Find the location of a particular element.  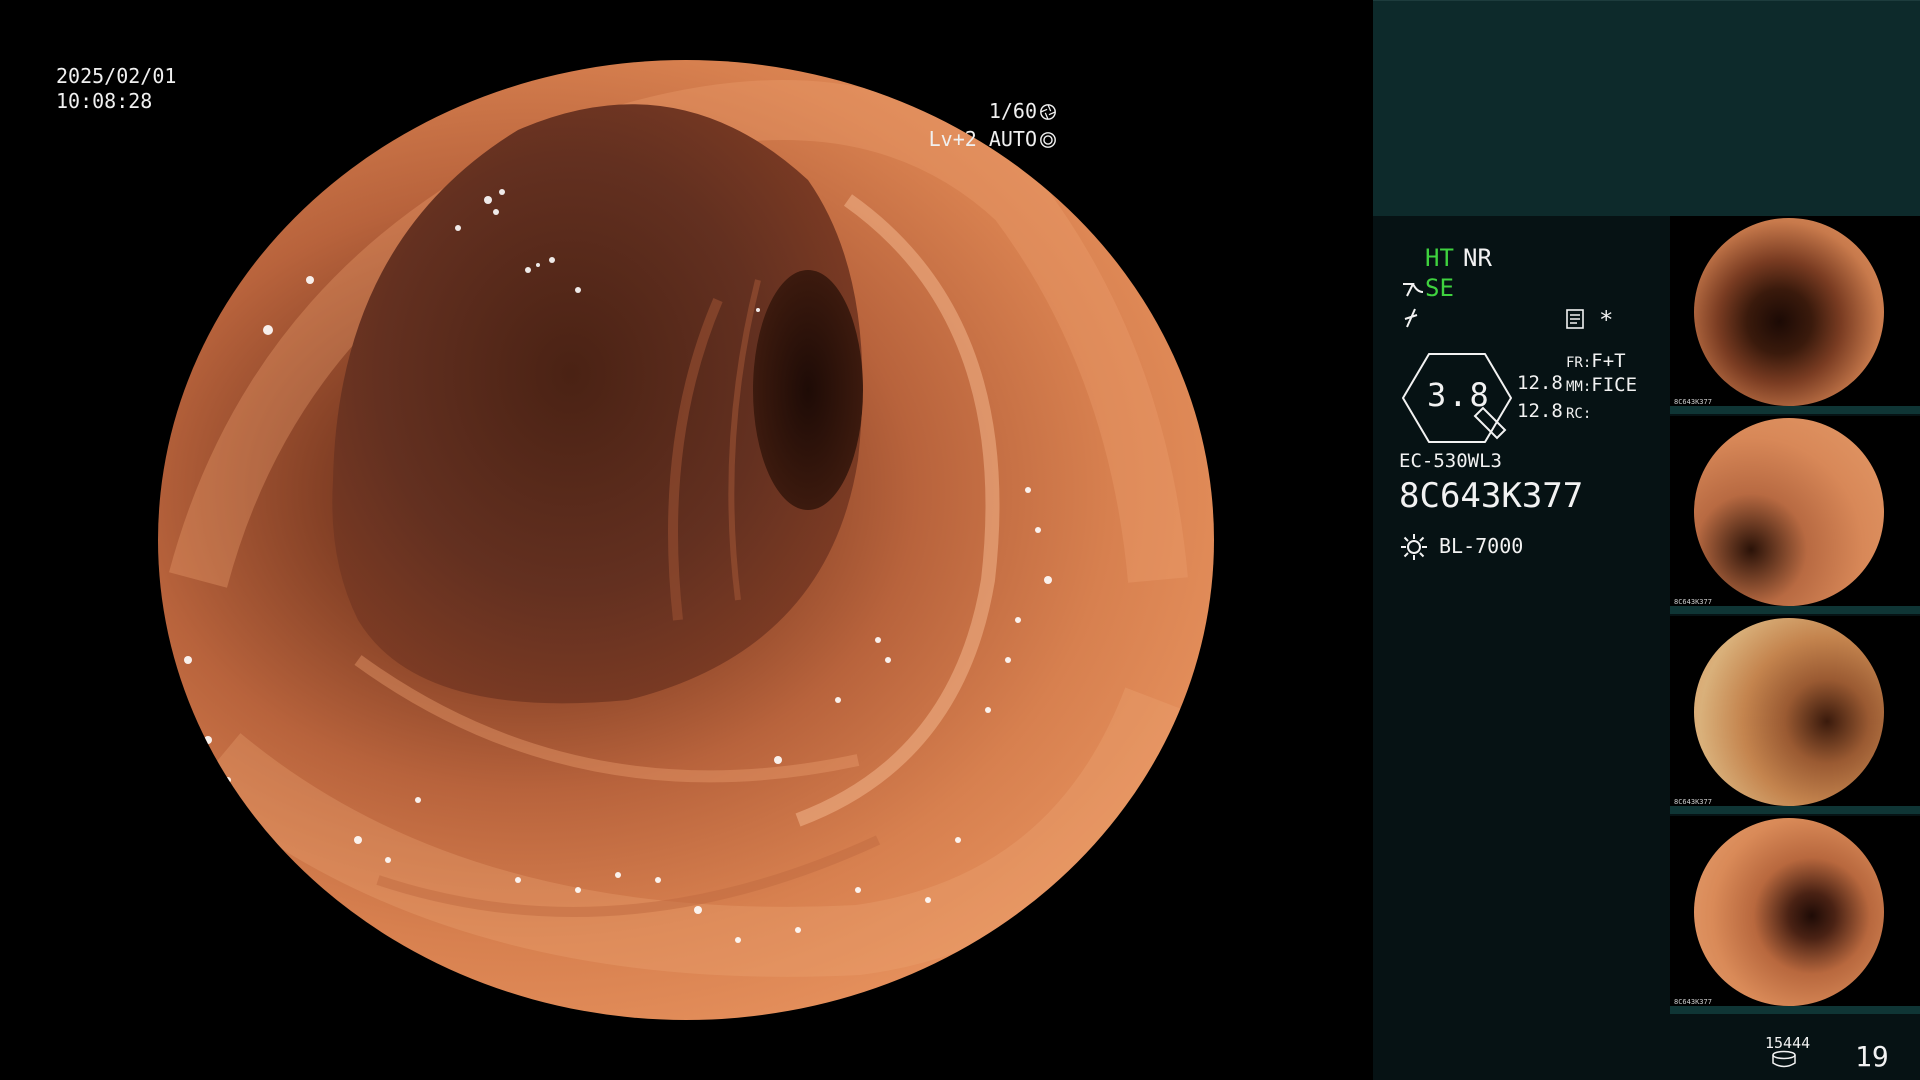

date-text: 2025/02/01 is located at coordinates (116, 76).